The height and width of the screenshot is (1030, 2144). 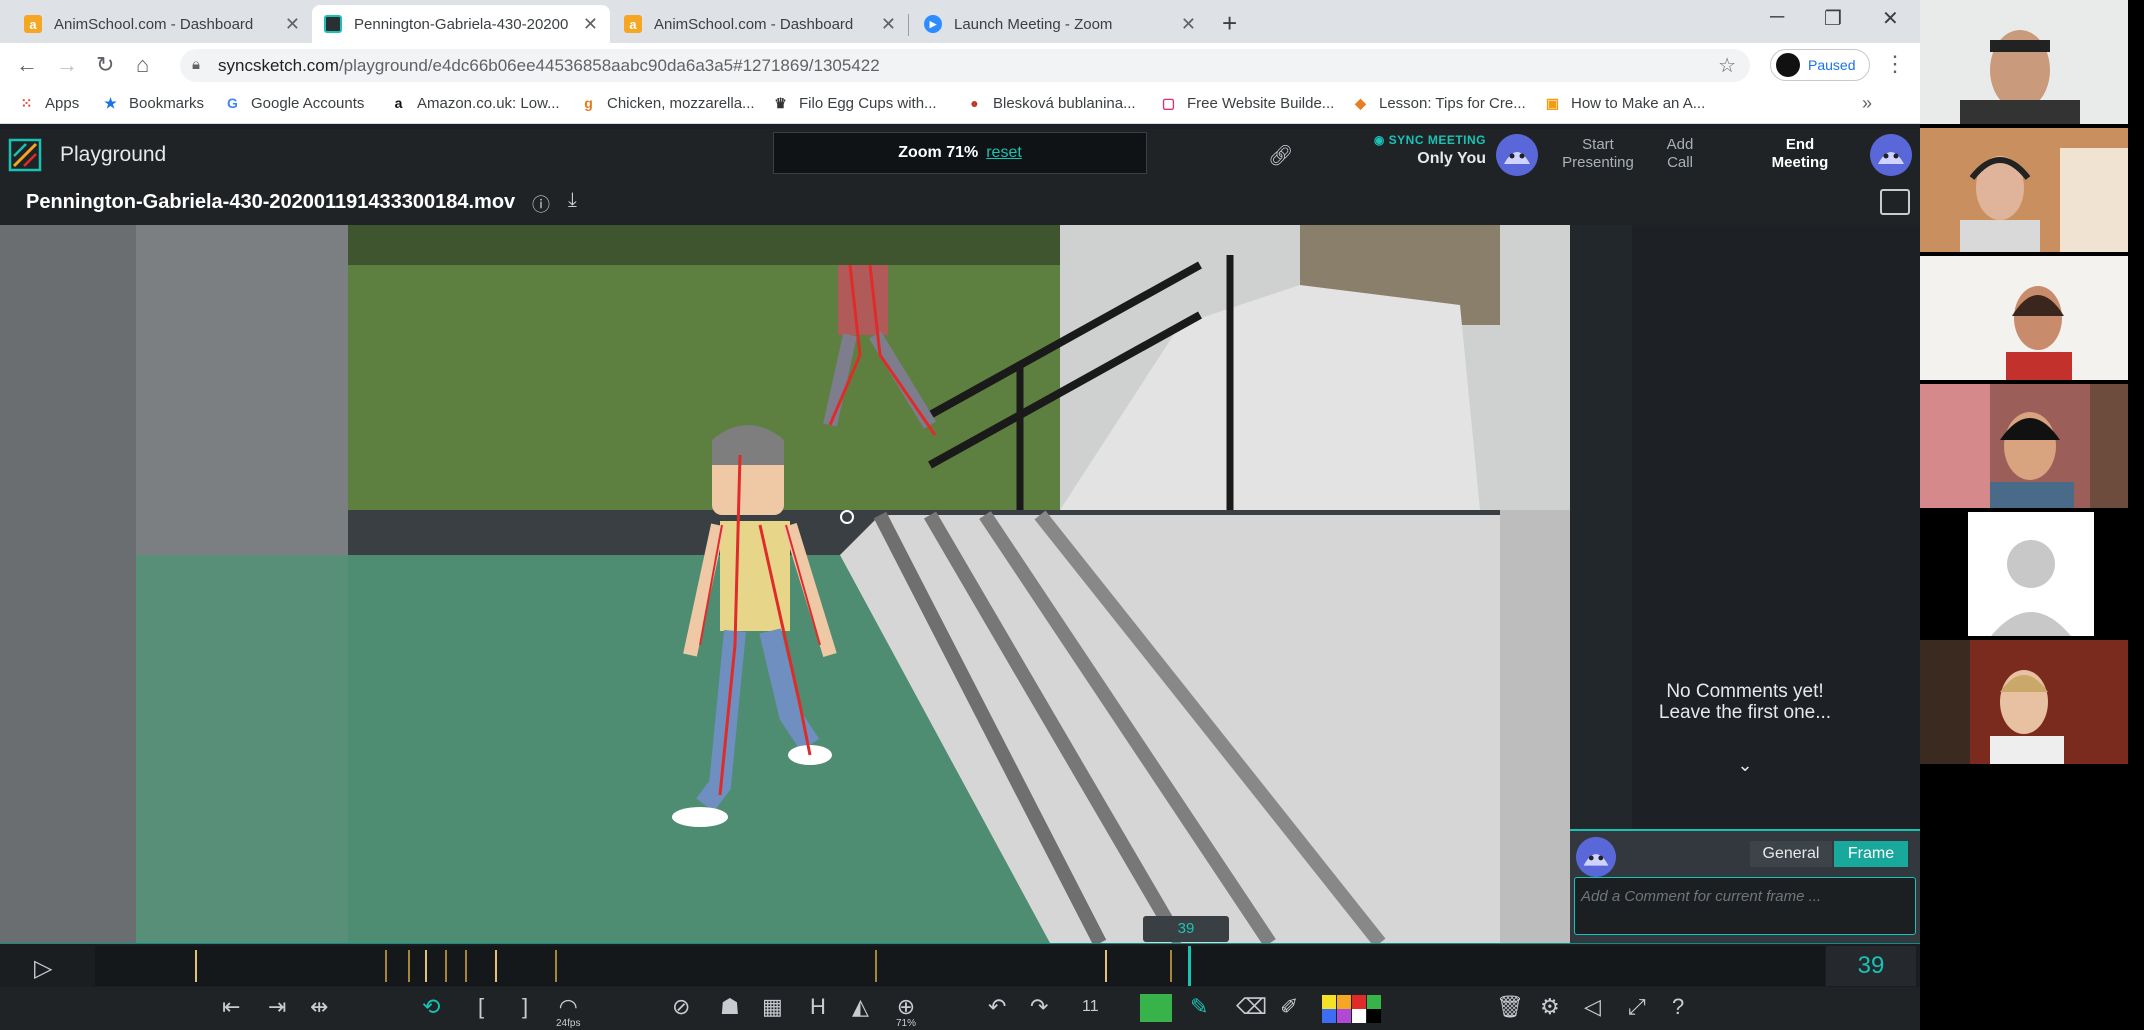 What do you see at coordinates (1592, 1007) in the screenshot?
I see `volume-icon: ◁` at bounding box center [1592, 1007].